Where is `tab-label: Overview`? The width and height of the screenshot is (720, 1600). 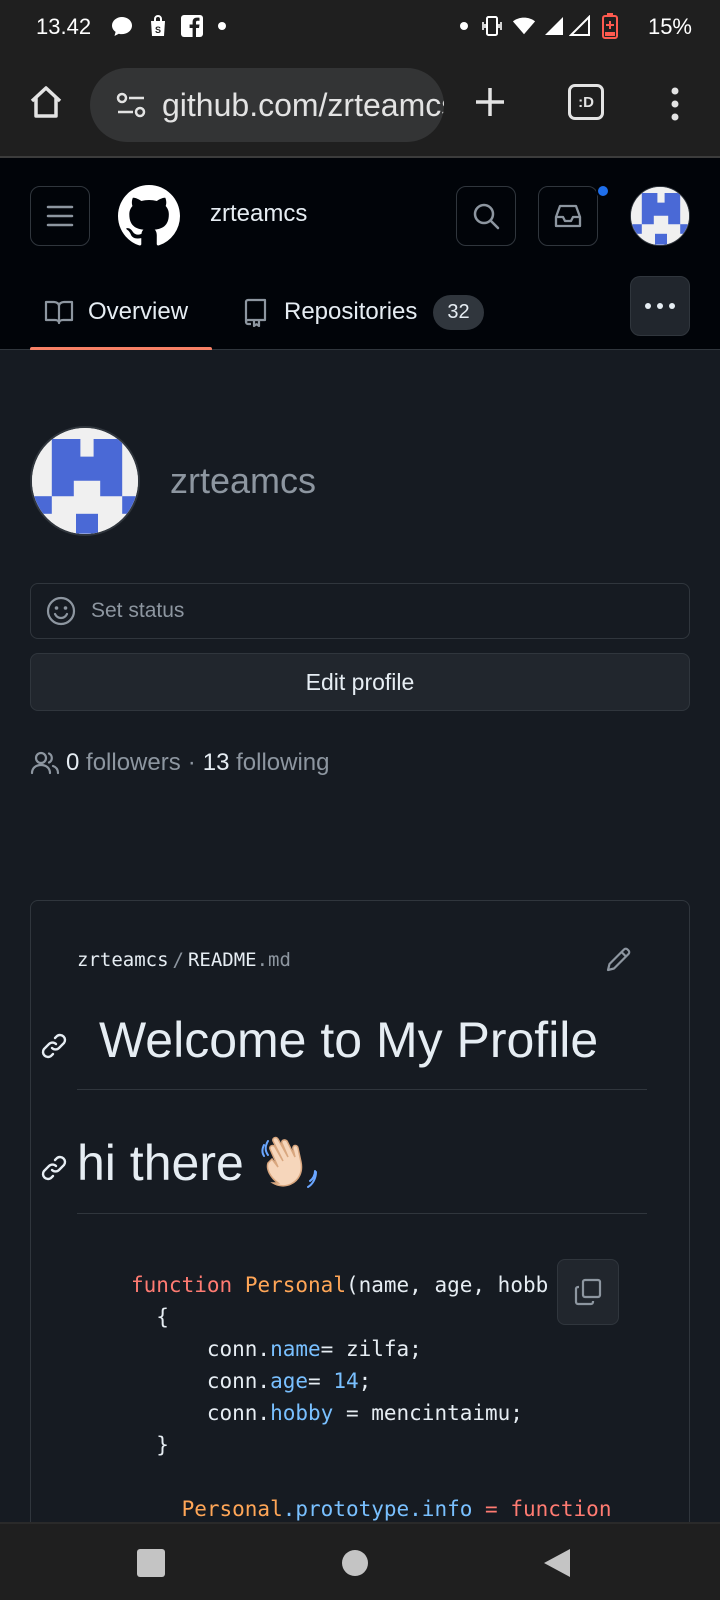 tab-label: Overview is located at coordinates (138, 311).